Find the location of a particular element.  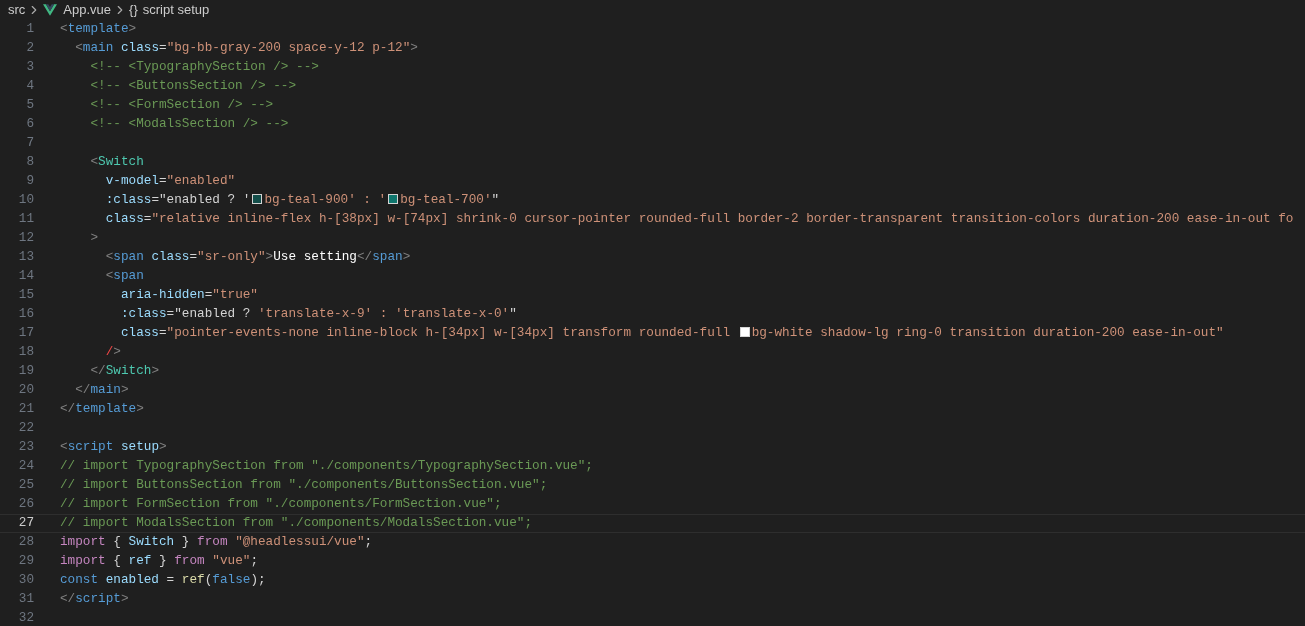

line-number: 20 is located at coordinates (25, 390).